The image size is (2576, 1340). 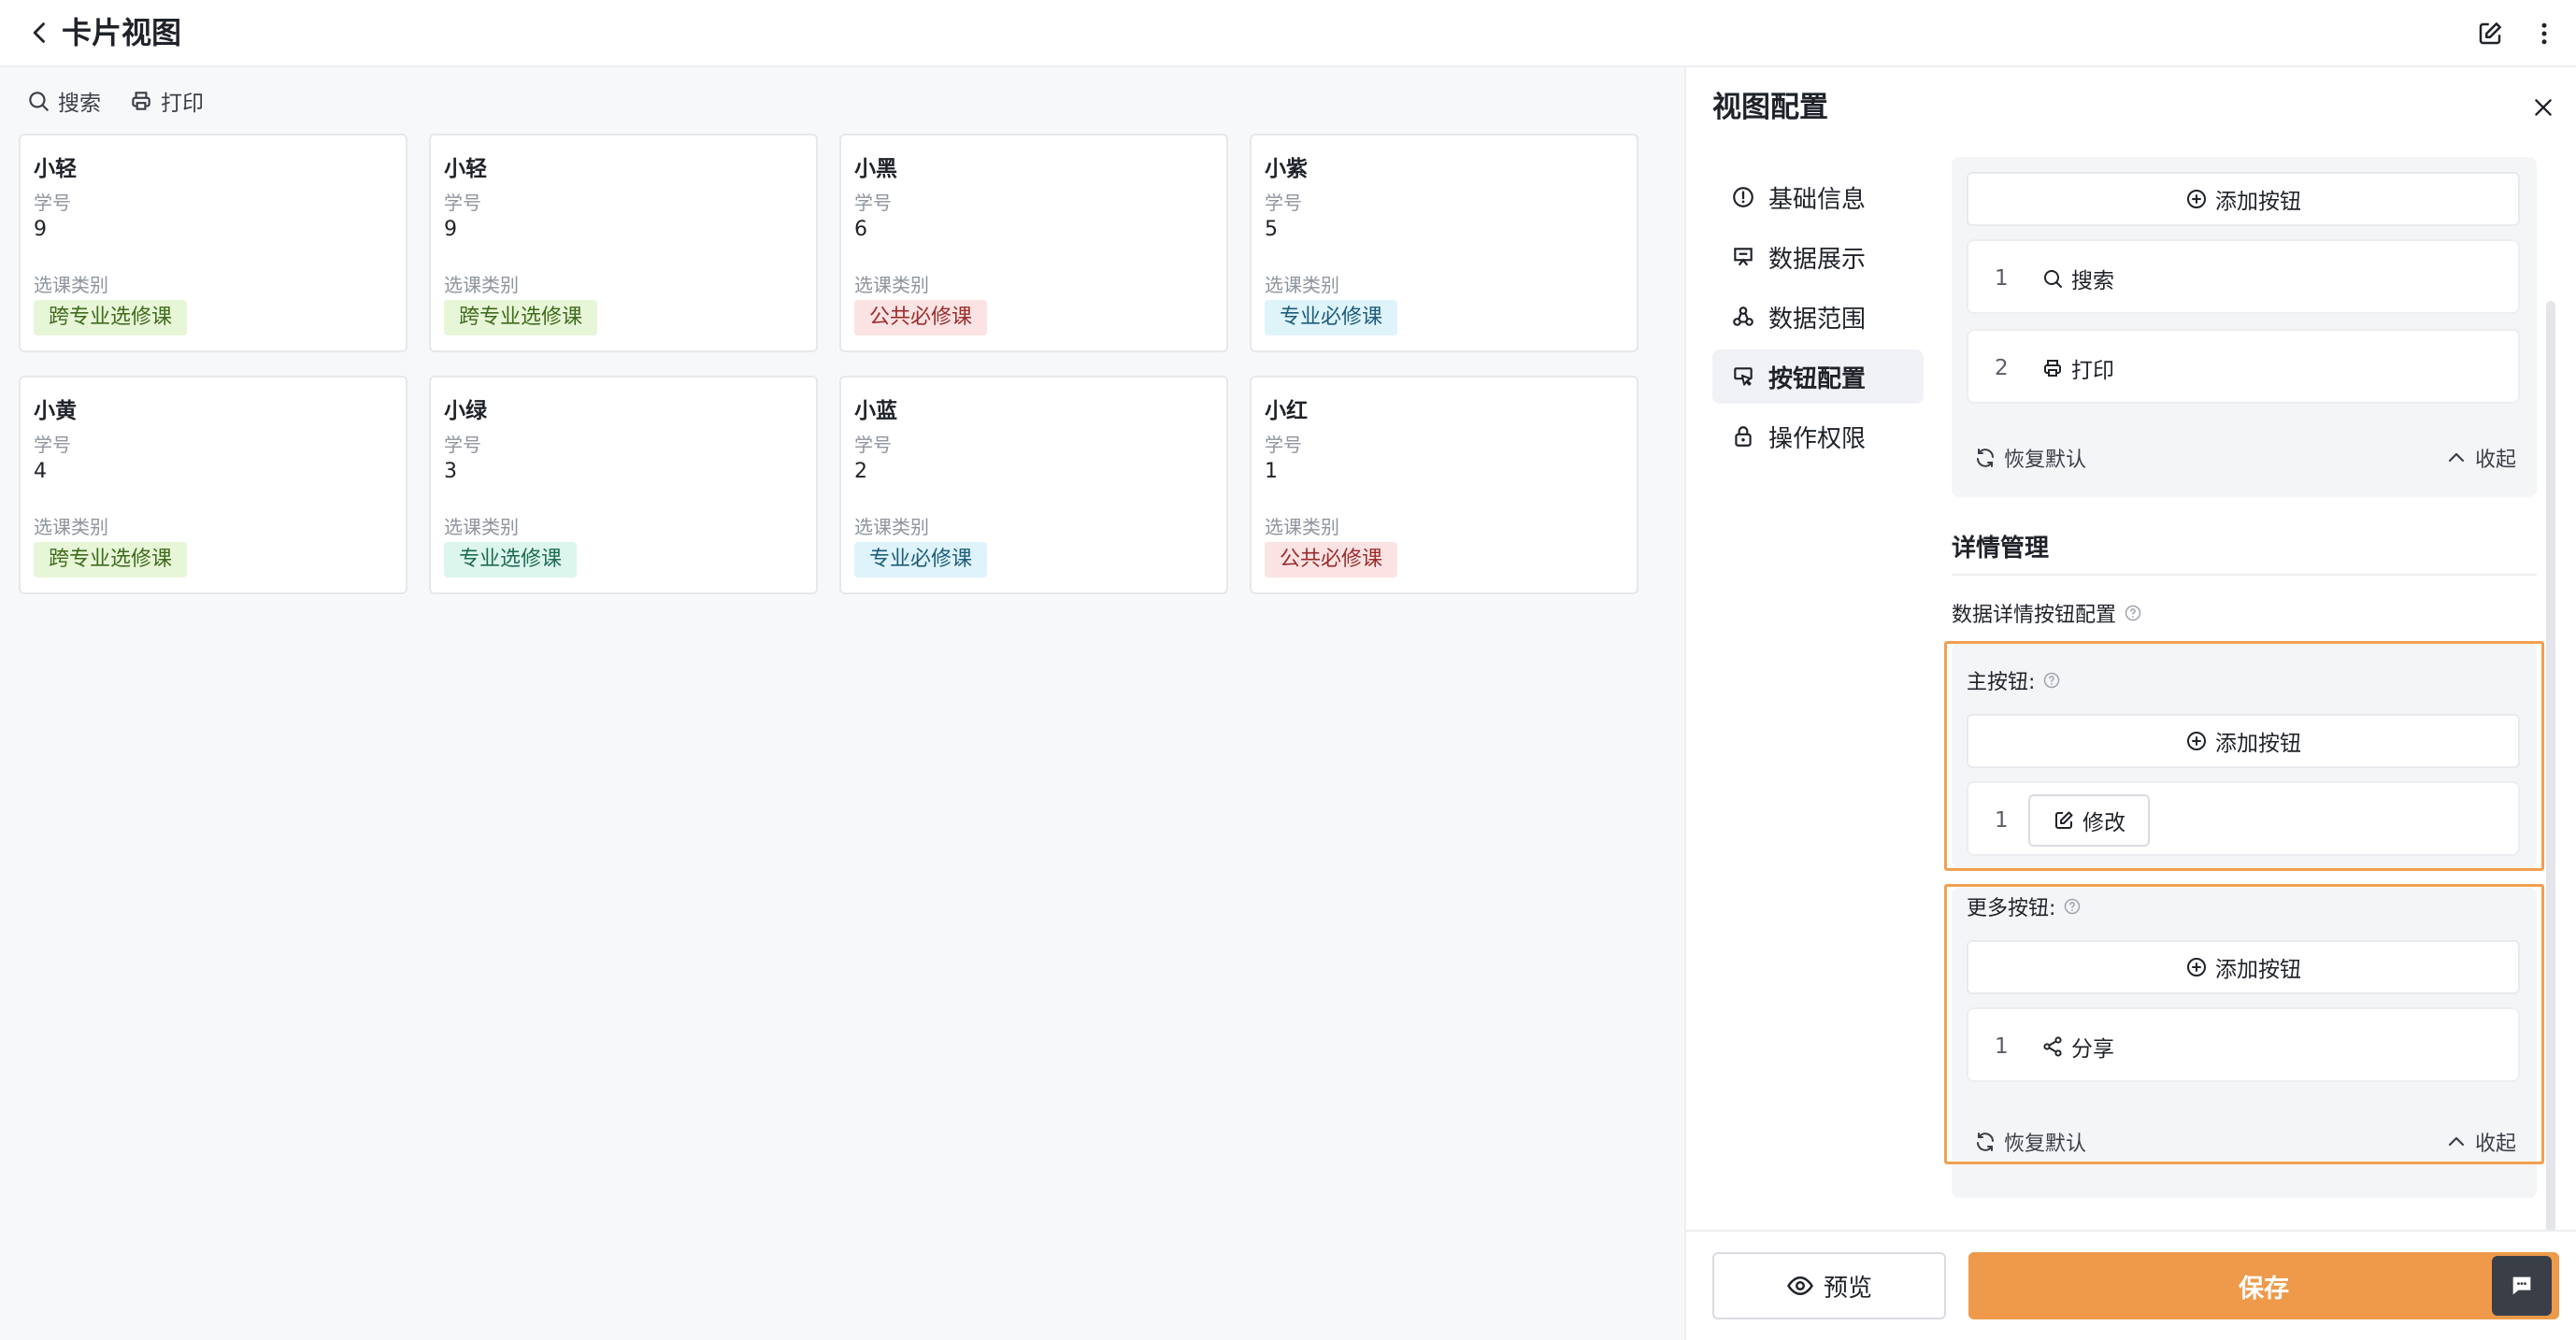 What do you see at coordinates (2035, 615) in the screenshot?
I see `detail-config-text: 数据详情按钮配置` at bounding box center [2035, 615].